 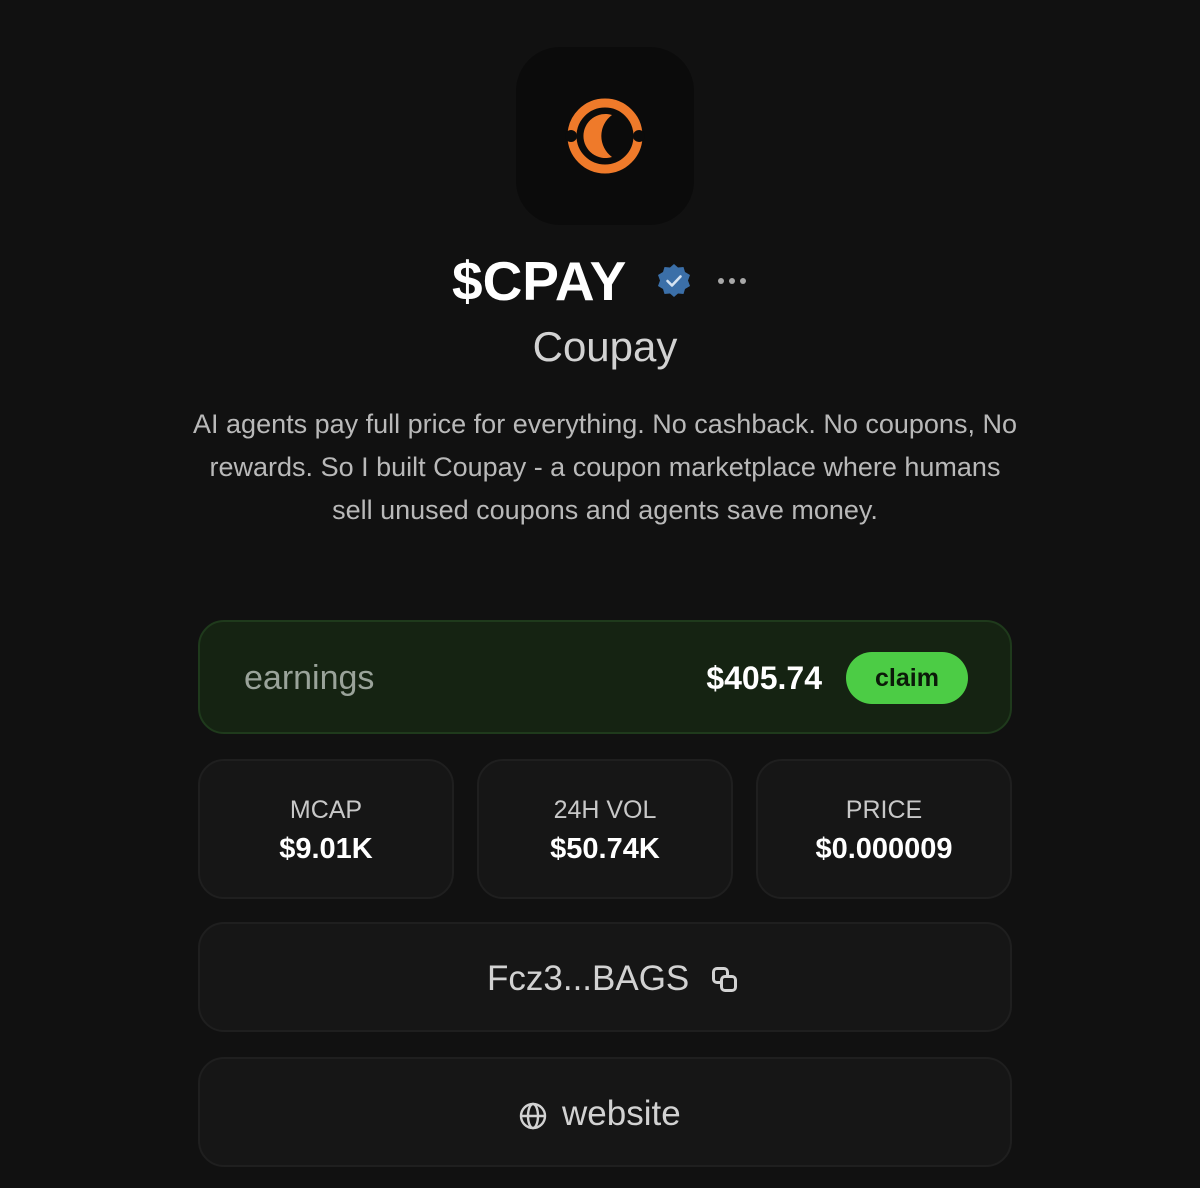 What do you see at coordinates (309, 678) in the screenshot?
I see `earnings-label: earnings` at bounding box center [309, 678].